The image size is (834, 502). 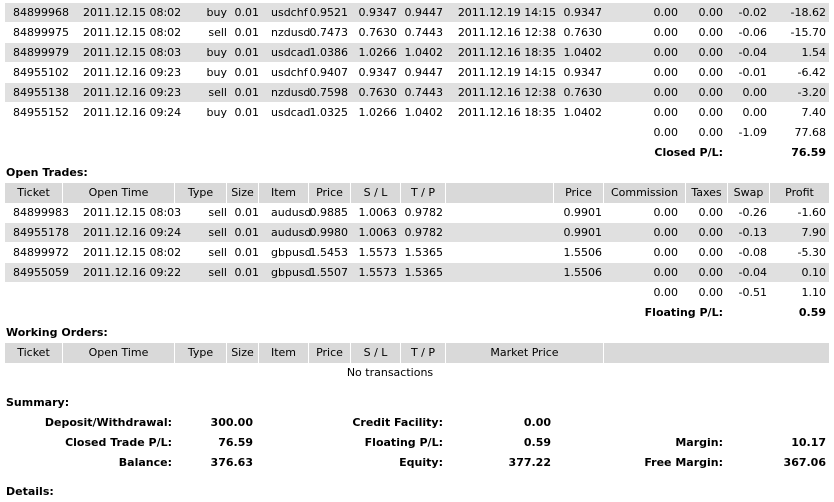 What do you see at coordinates (403, 442) in the screenshot?
I see `summary-floating-pl-label: Floating P/L:` at bounding box center [403, 442].